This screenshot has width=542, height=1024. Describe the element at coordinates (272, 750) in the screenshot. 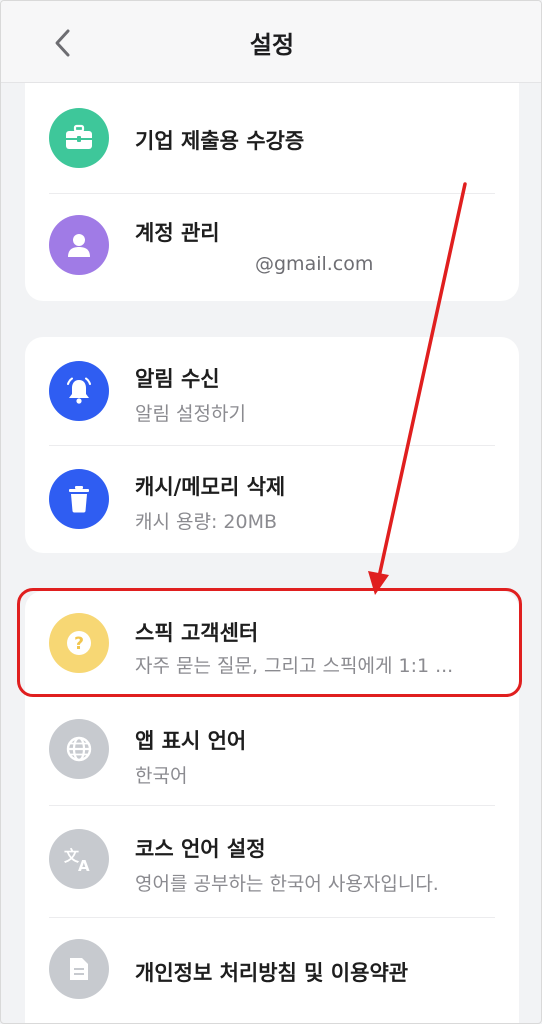

I see `menu-item-app-language: 앱 표시 언어 한국어` at that location.